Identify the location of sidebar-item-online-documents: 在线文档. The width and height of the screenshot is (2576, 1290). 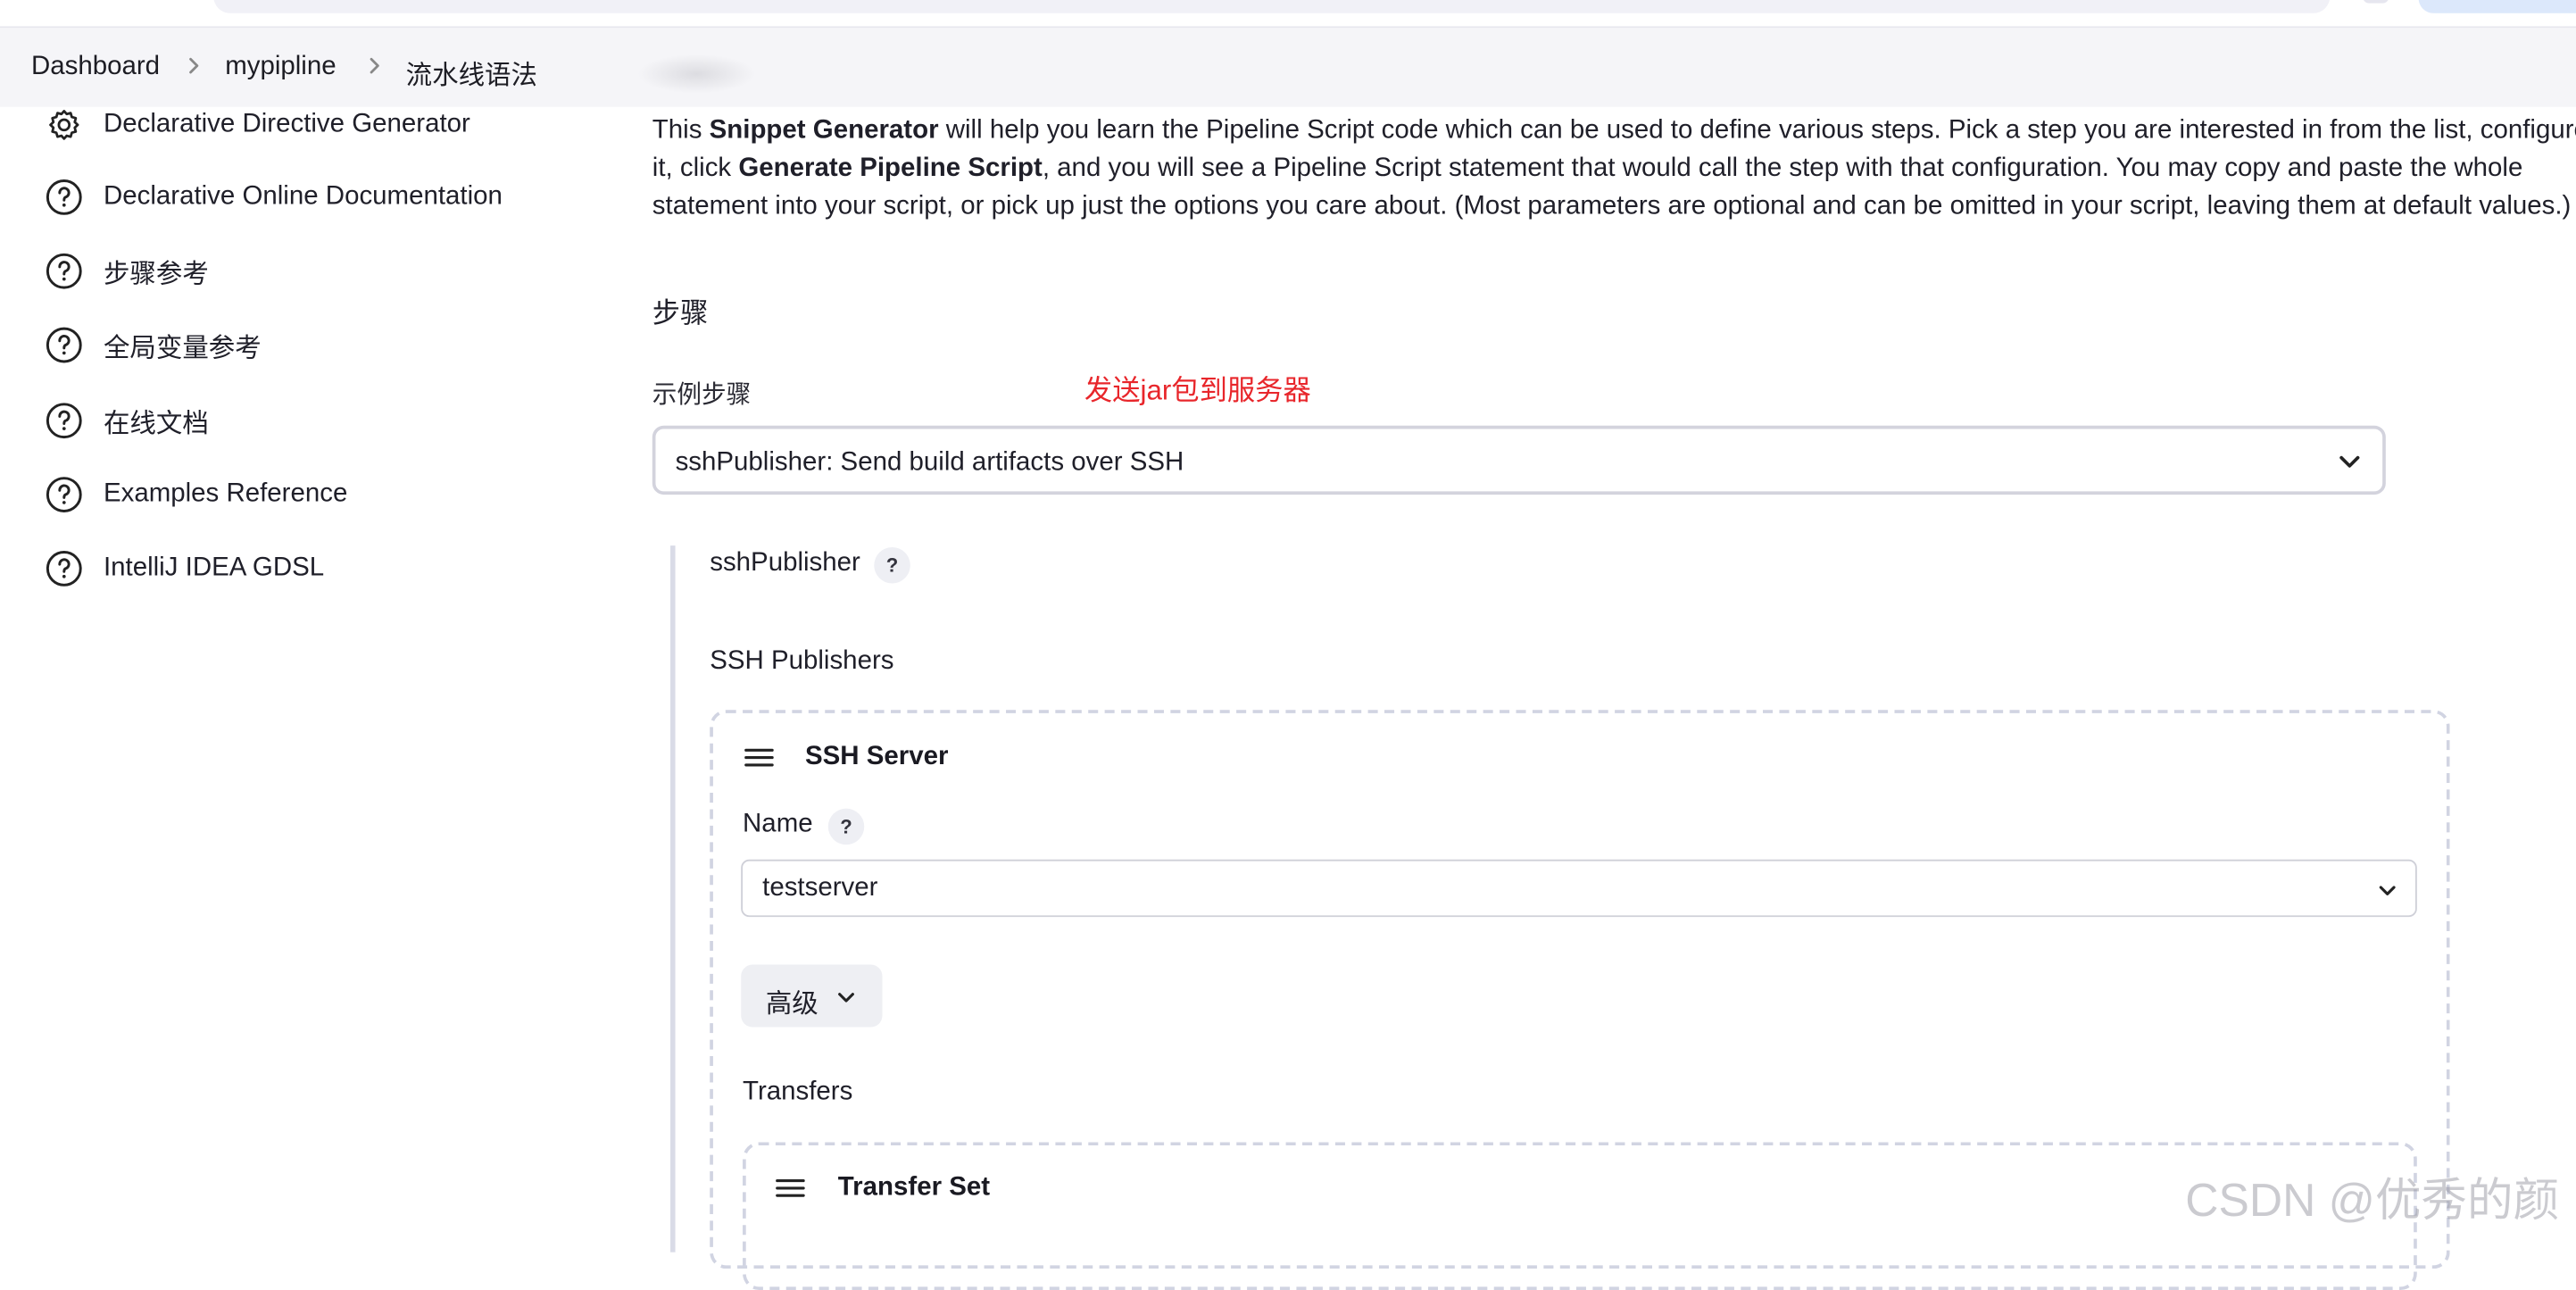
(127, 420).